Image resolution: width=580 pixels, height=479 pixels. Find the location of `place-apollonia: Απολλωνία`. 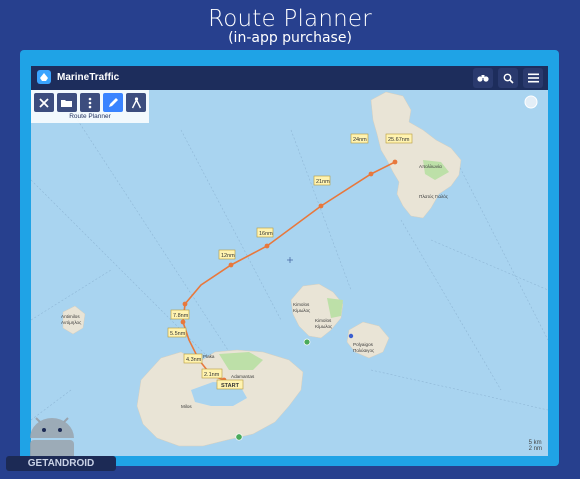

place-apollonia: Απολλωνία is located at coordinates (430, 166).